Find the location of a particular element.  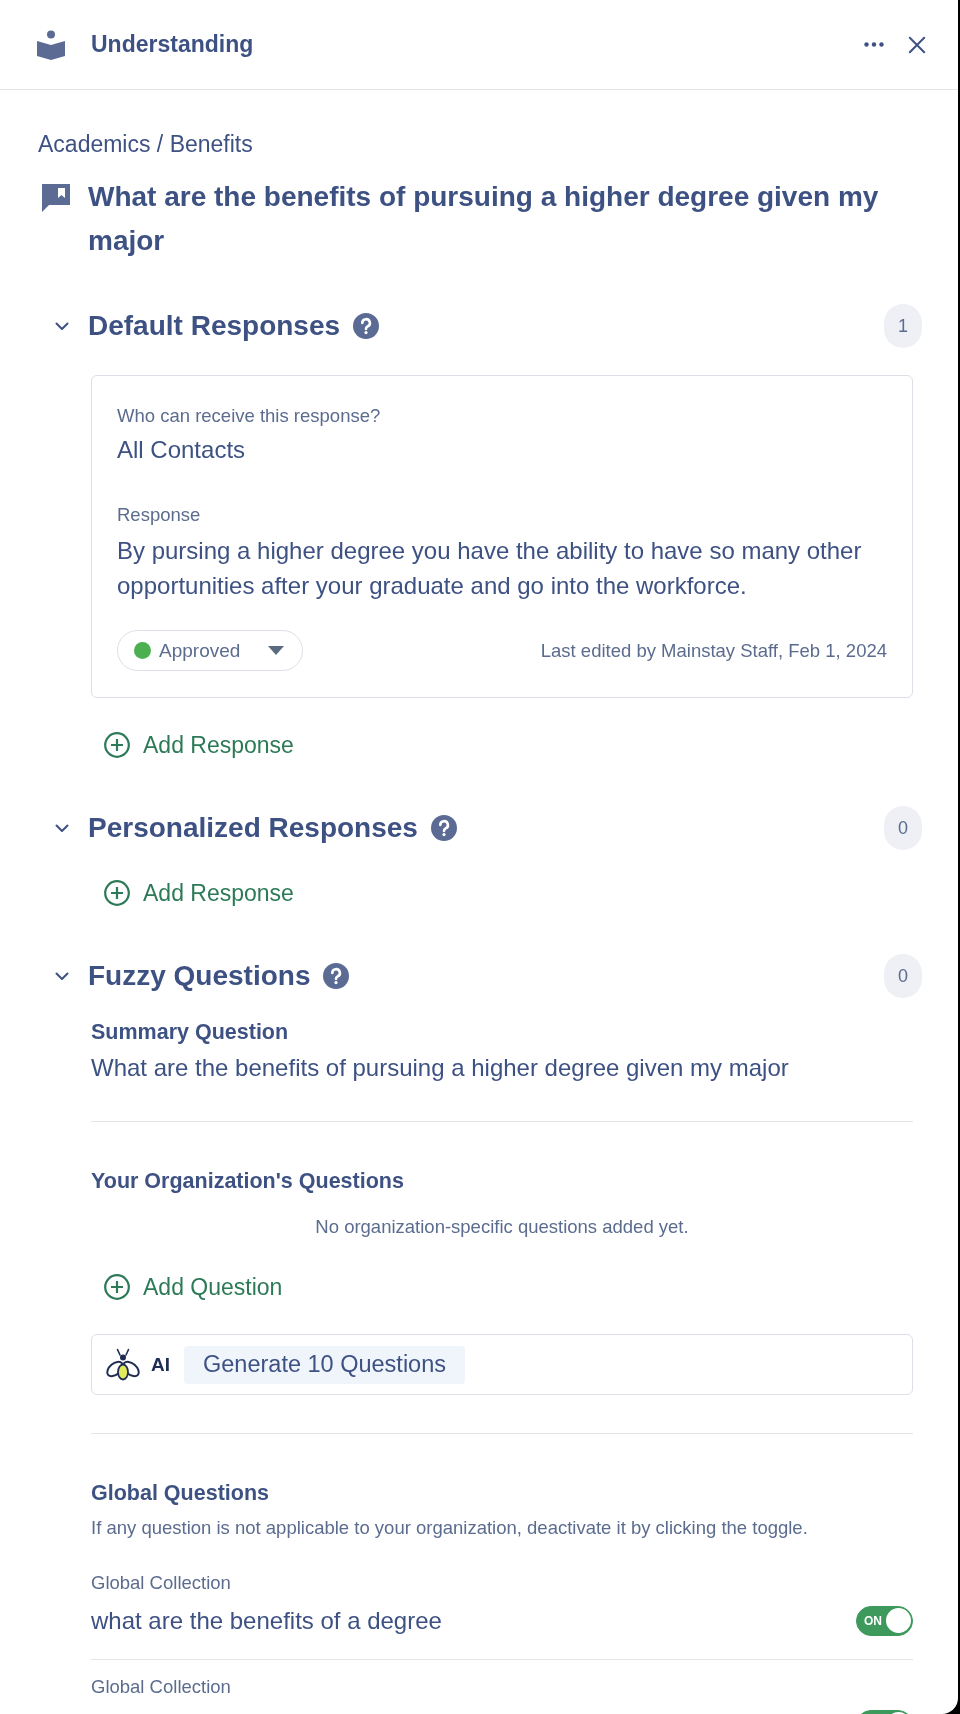

section-description: If any question is not applicable to your organization, deactivate it by clicking the toggle. is located at coordinates (450, 1528).